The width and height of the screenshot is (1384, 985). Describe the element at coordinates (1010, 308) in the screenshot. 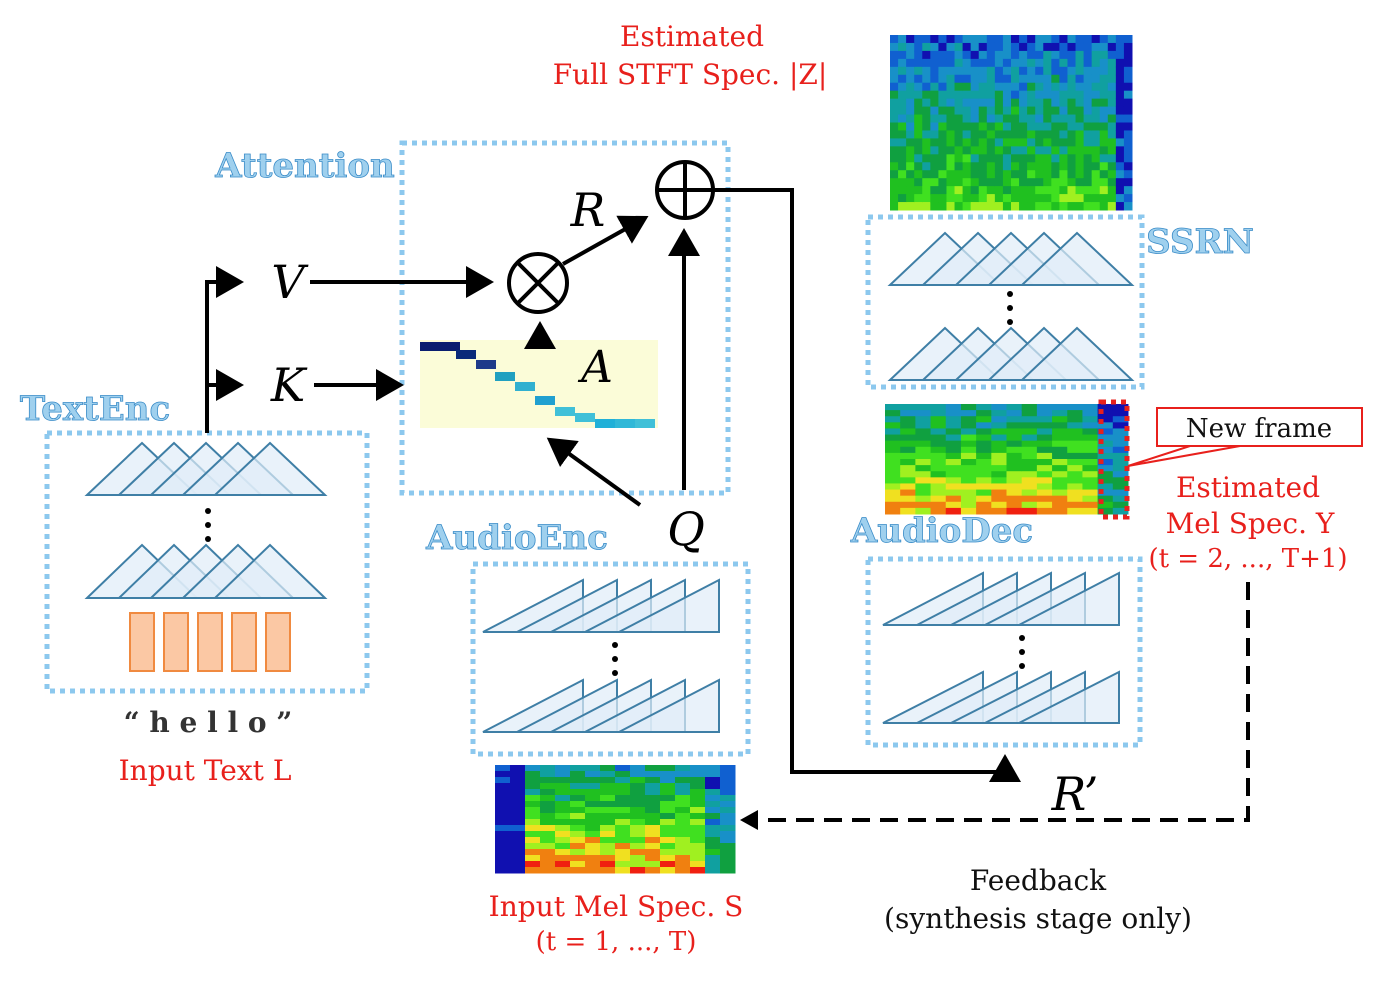

I see `ssrn-ellipsis` at that location.